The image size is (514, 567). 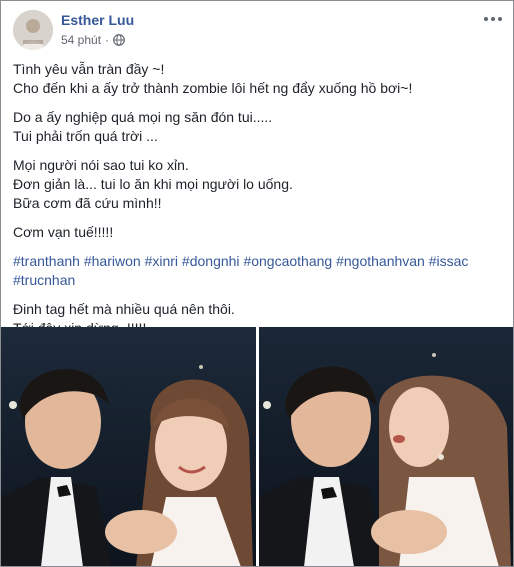 I want to click on hashtag-link: #ngothanhvan, so click(x=380, y=261).